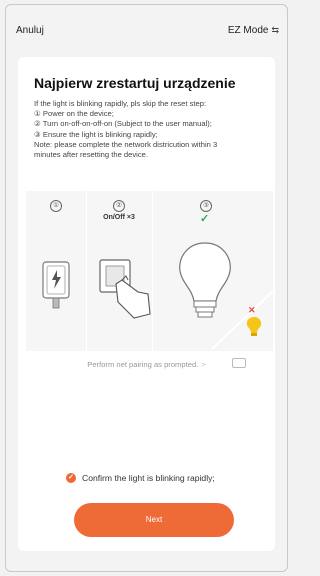 The width and height of the screenshot is (320, 576). Describe the element at coordinates (203, 364) in the screenshot. I see `chevron-right-icon: >` at that location.